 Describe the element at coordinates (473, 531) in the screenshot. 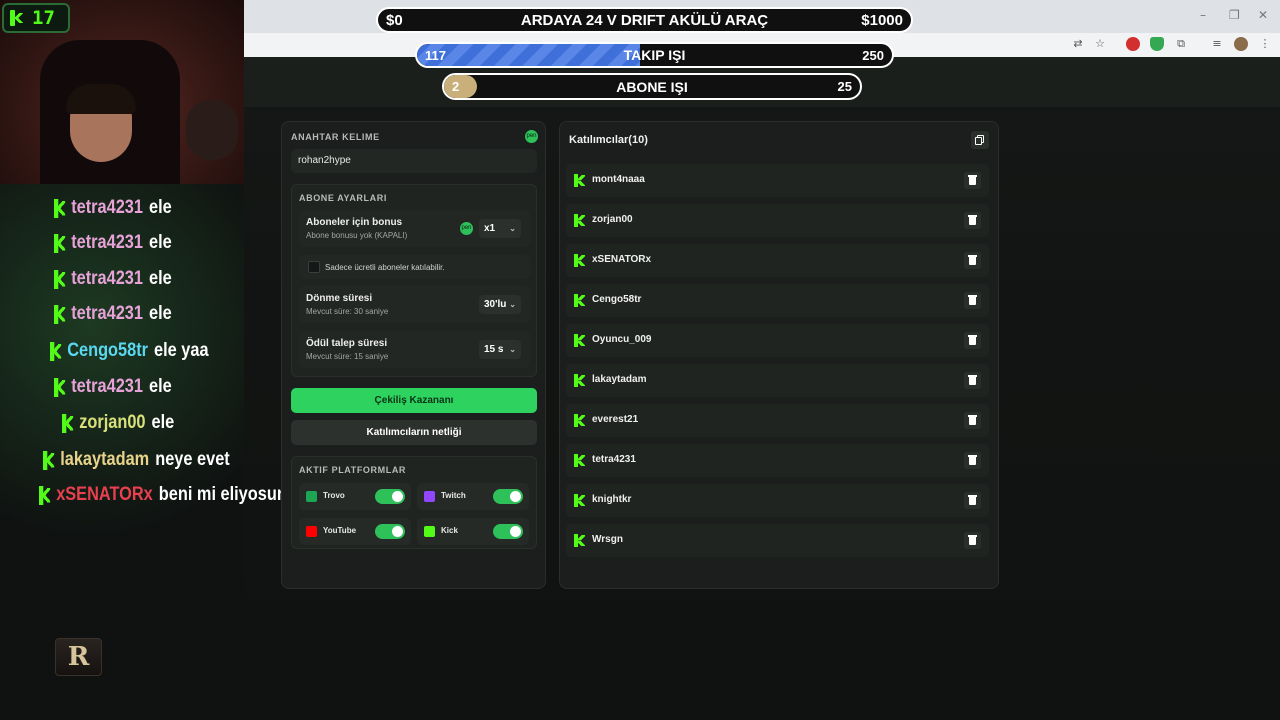

I see `platform-kick: Kick` at that location.